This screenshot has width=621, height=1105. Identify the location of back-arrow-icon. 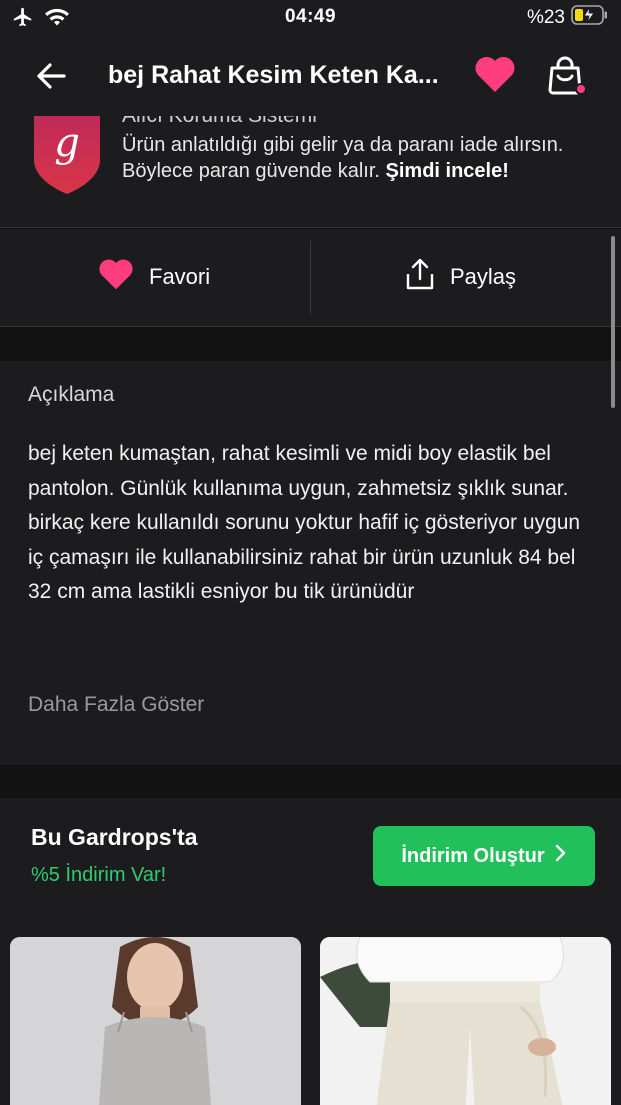
(52, 76).